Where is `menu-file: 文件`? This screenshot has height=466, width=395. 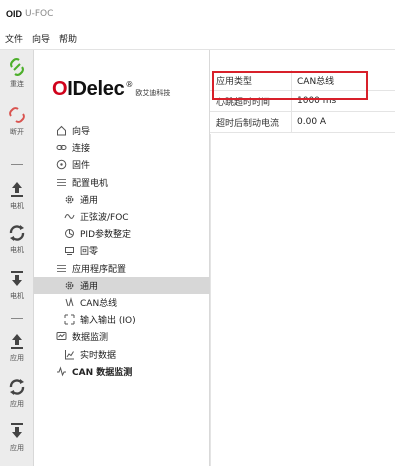
menu-file: 文件 is located at coordinates (14, 38).